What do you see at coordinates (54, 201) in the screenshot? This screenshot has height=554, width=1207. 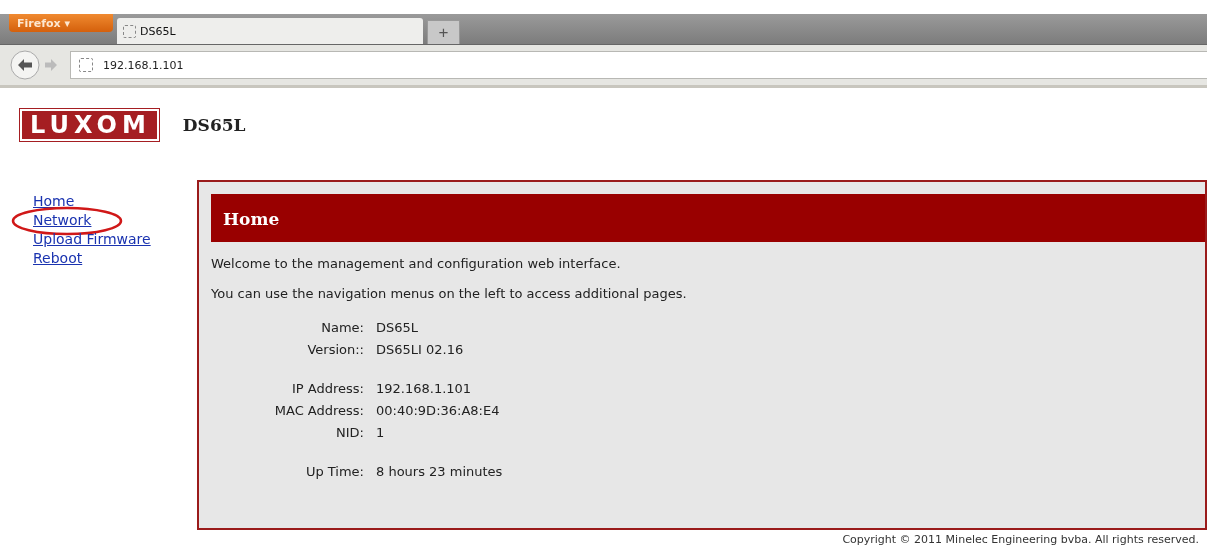 I see `nav-link: Home` at bounding box center [54, 201].